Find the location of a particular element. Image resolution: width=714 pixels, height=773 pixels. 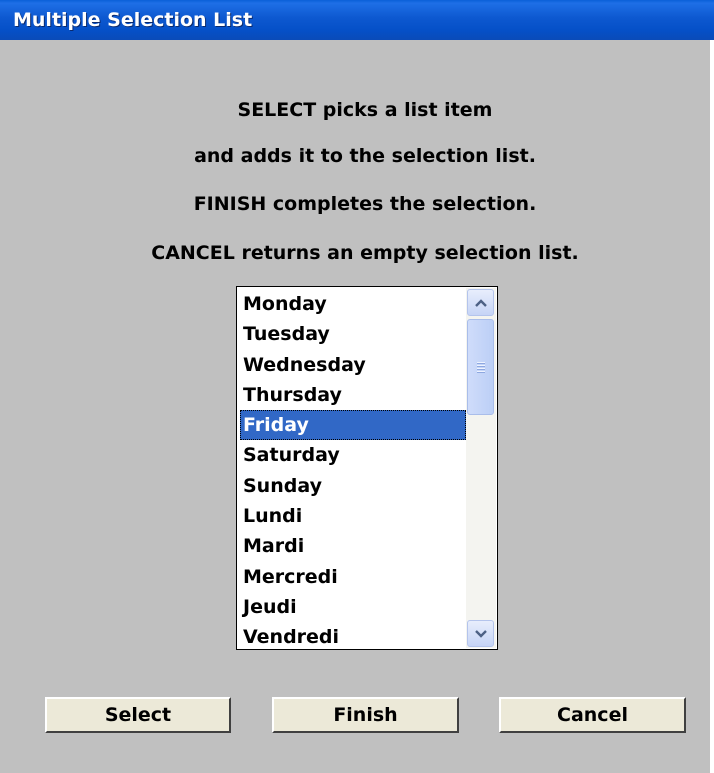

instruction-line-2: and adds it to the selection list. is located at coordinates (365, 156).